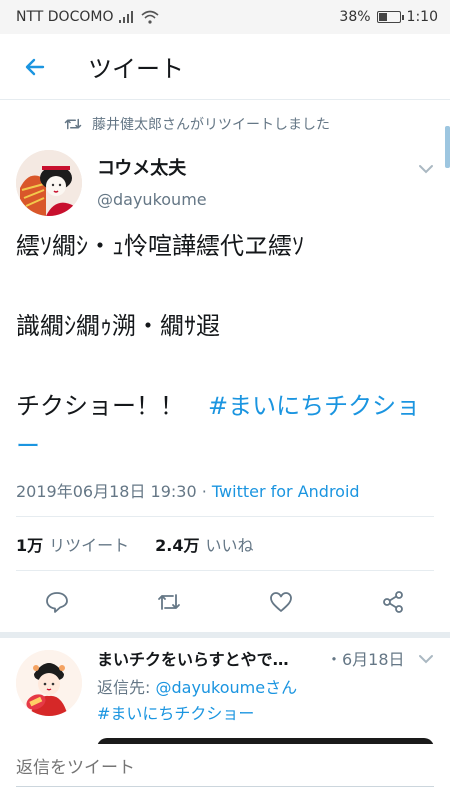 Image resolution: width=450 pixels, height=800 pixels. I want to click on avatar-illustration, so click(49, 183).